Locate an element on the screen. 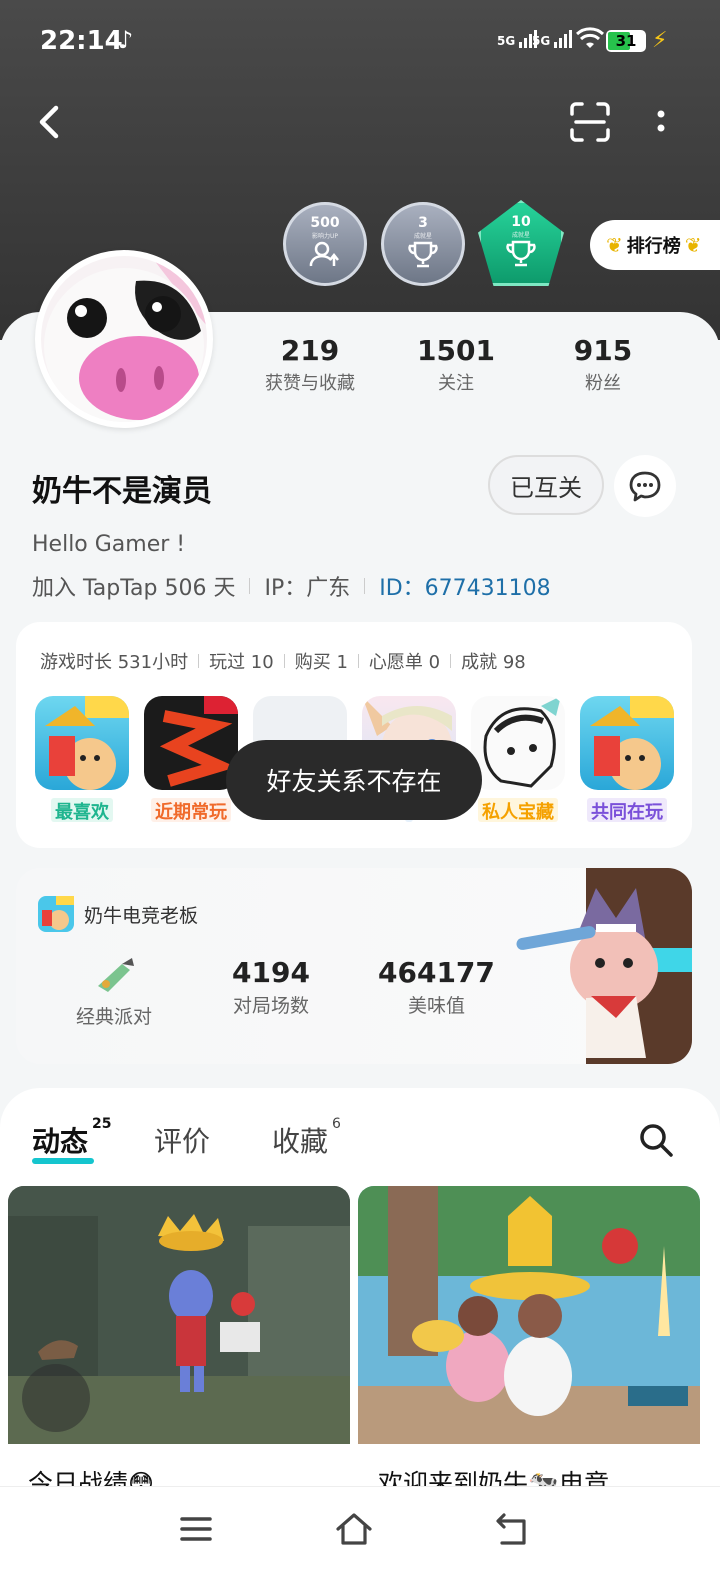 The width and height of the screenshot is (720, 1595). game-item: 私人宝藏 is located at coordinates (518, 759).